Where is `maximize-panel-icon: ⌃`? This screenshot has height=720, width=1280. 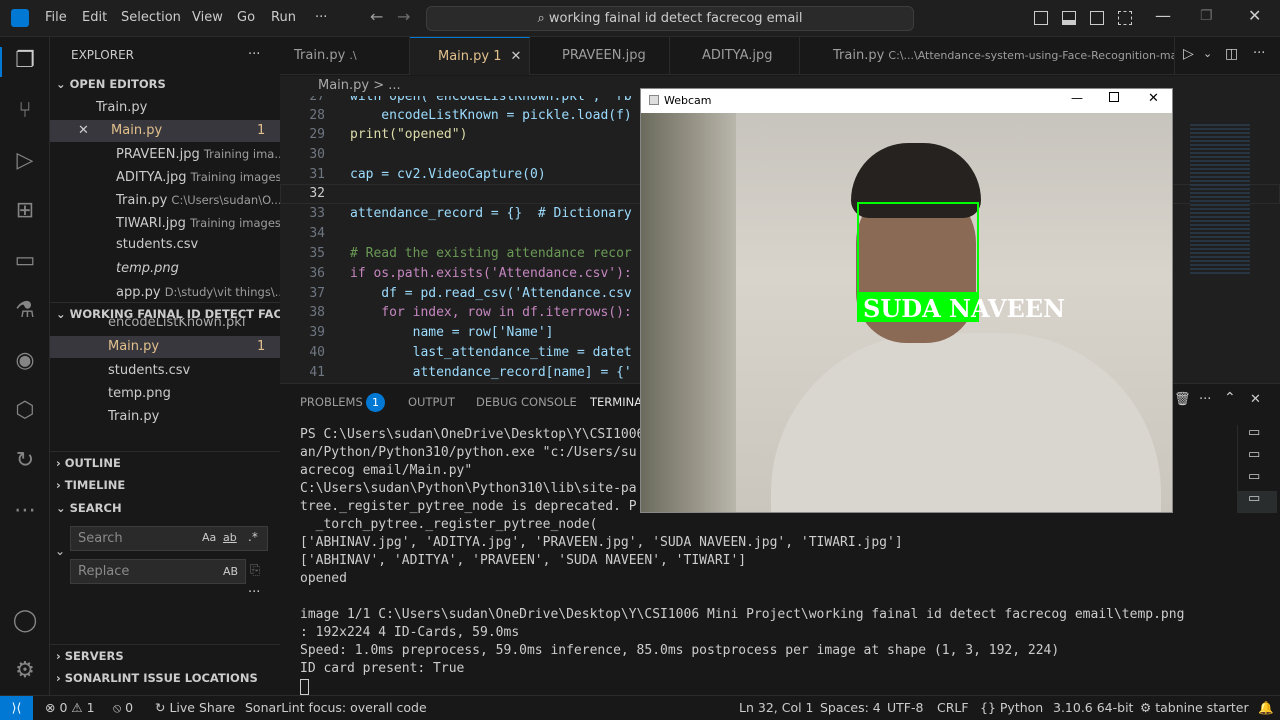 maximize-panel-icon: ⌃ is located at coordinates (1230, 398).